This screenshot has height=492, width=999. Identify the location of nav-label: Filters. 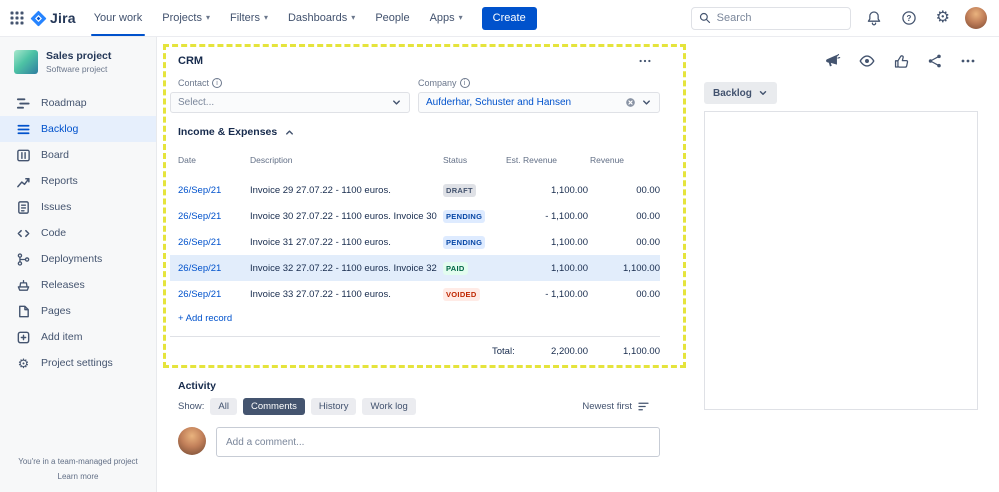
(245, 18).